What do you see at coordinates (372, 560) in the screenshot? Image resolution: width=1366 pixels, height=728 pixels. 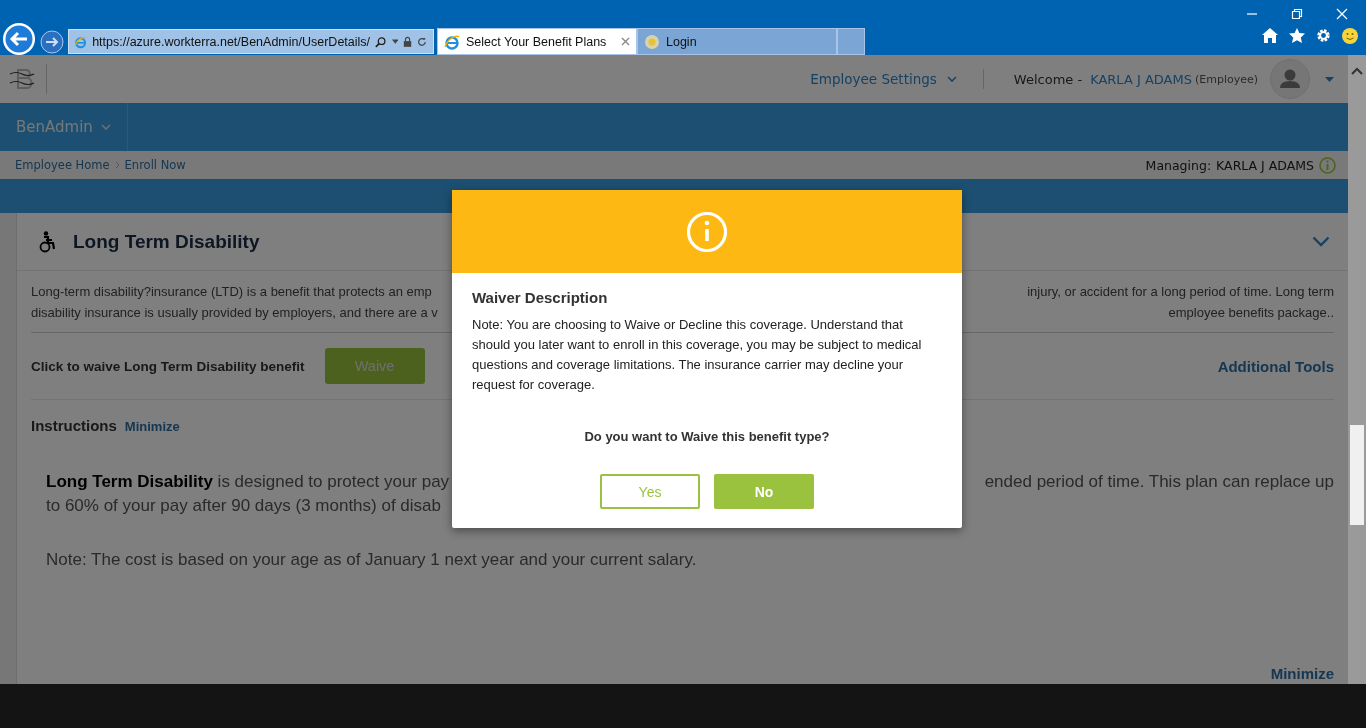 I see `note-text: Note: The cost is based on your age as of January 1 next year and your current salary.` at bounding box center [372, 560].